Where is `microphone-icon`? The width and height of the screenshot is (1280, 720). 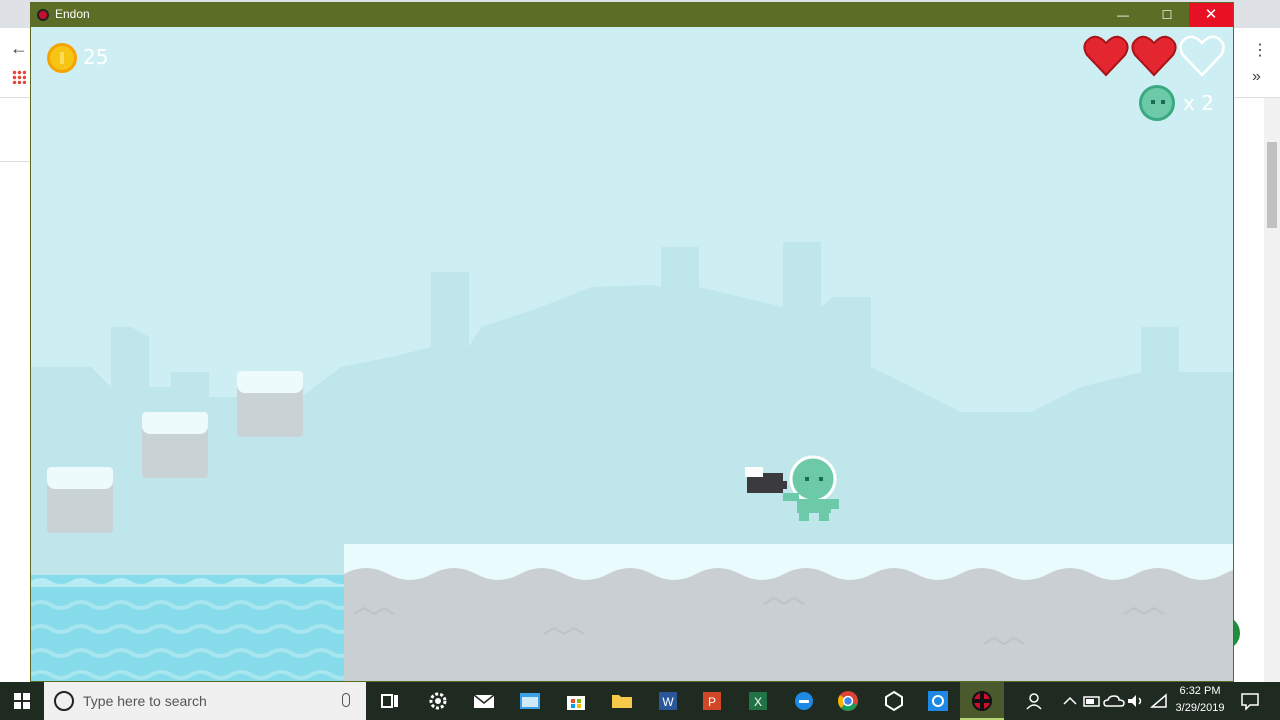
microphone-icon is located at coordinates (346, 700).